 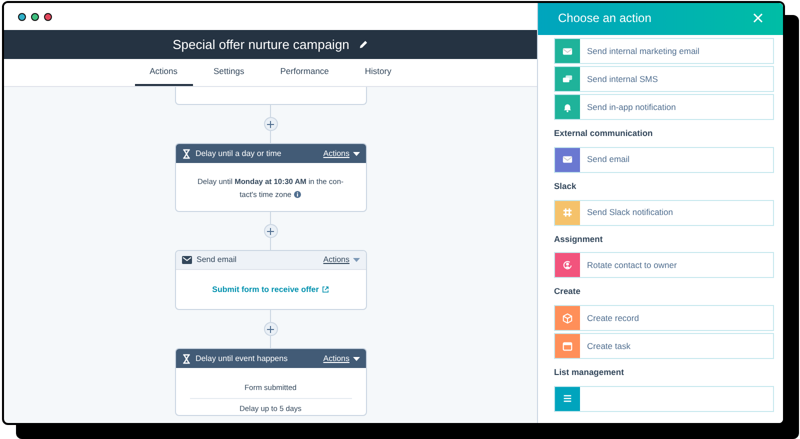 I want to click on action-option: Send Slack notification, so click(x=664, y=213).